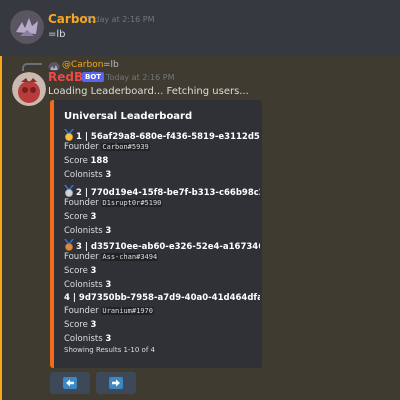  Describe the element at coordinates (127, 311) in the screenshot. I see `founder-value: Uranium#1970` at that location.